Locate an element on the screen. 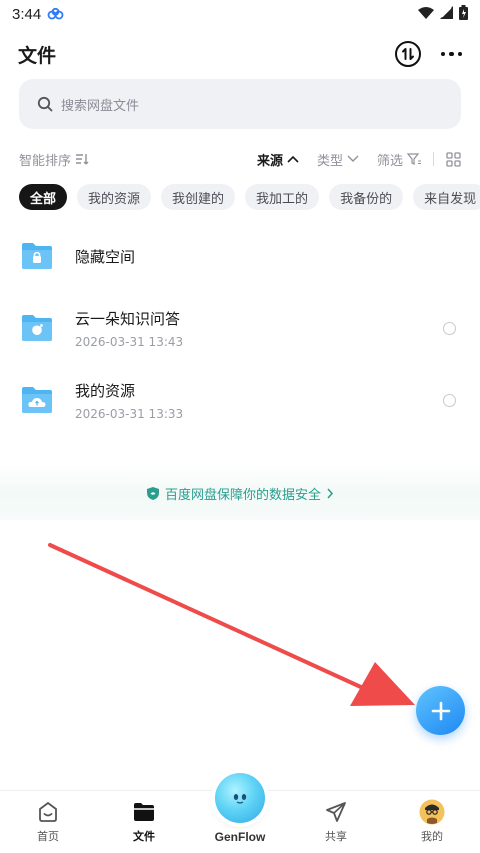 The image size is (480, 853). tab-files: 文件 is located at coordinates (144, 822).